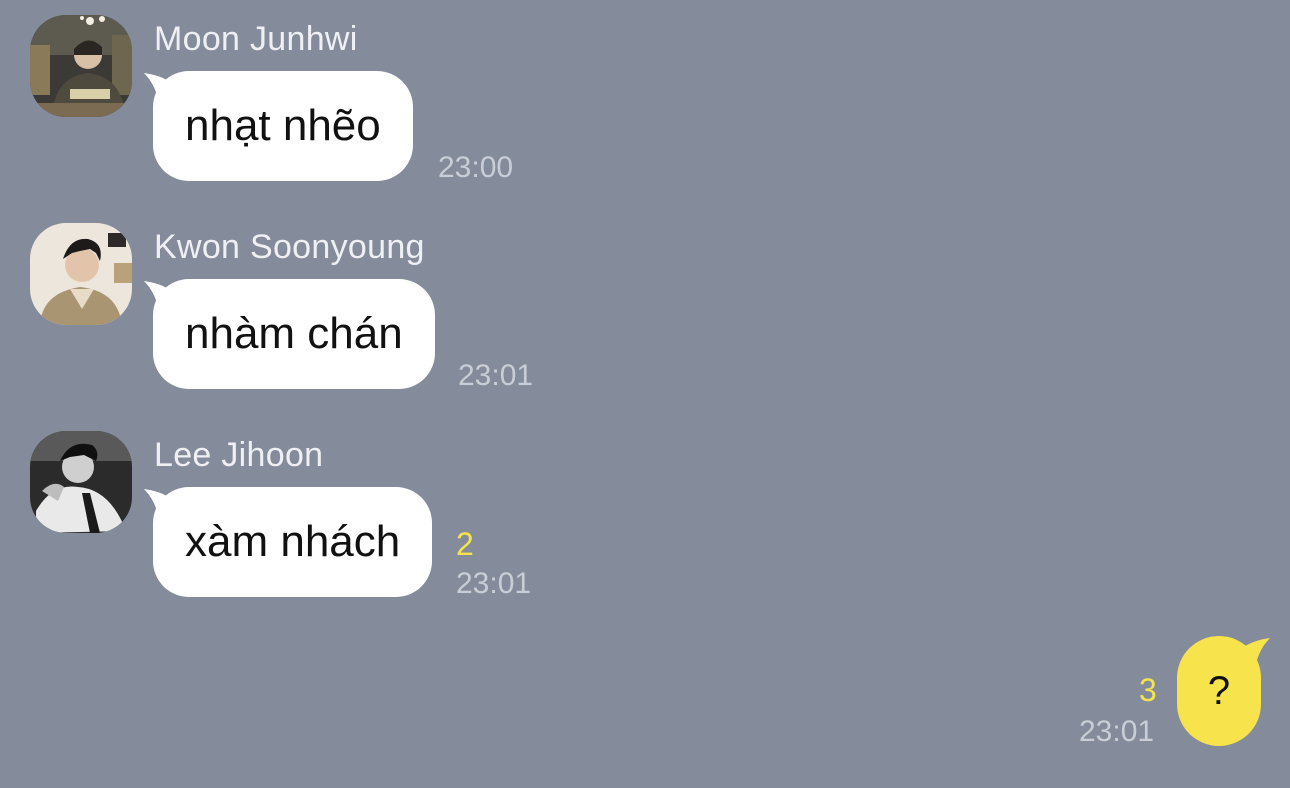  What do you see at coordinates (476, 167) in the screenshot?
I see `message-time: 23:00` at bounding box center [476, 167].